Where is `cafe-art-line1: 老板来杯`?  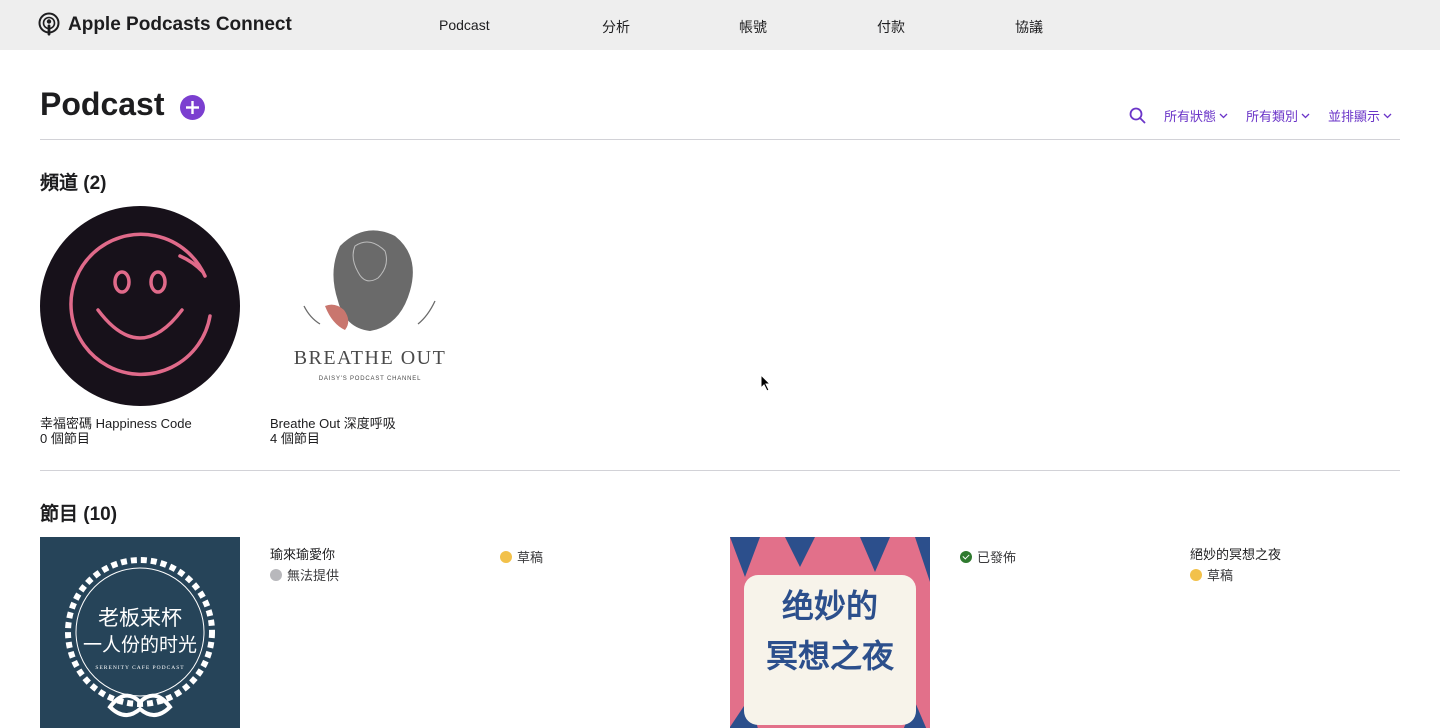 cafe-art-line1: 老板来杯 is located at coordinates (140, 618).